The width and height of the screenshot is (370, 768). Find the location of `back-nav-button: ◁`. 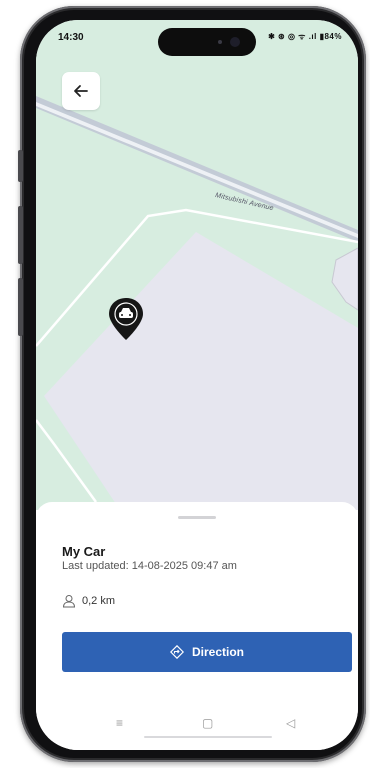

back-nav-button: ◁ is located at coordinates (290, 723).